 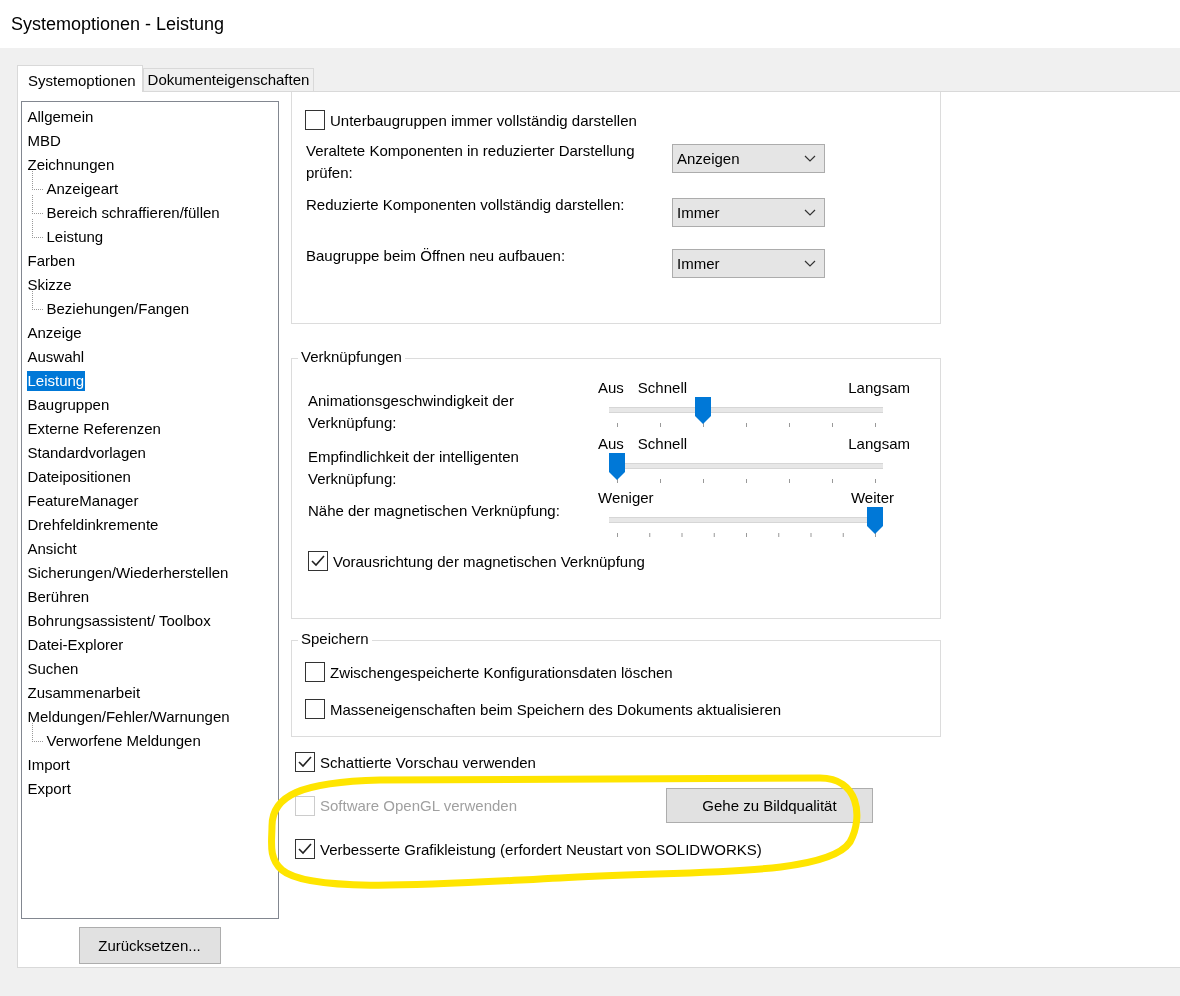 I want to click on tree-item: Datei-Explorer, so click(x=75, y=645).